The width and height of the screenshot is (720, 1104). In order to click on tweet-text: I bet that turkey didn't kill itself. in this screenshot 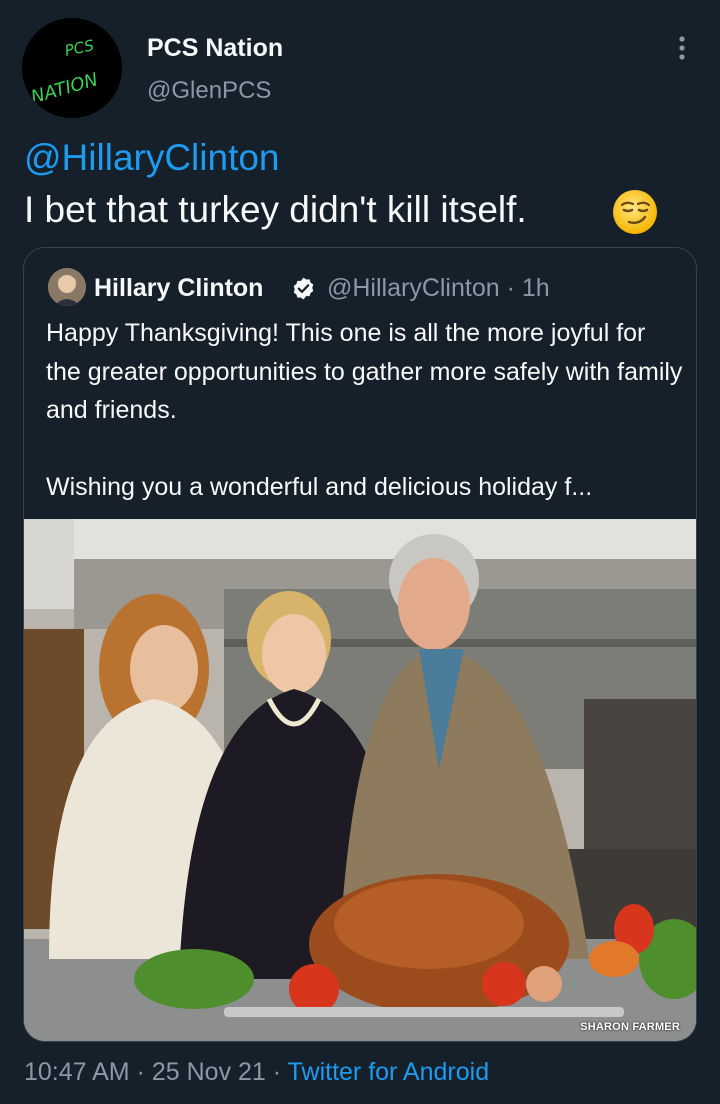, I will do `click(275, 209)`.